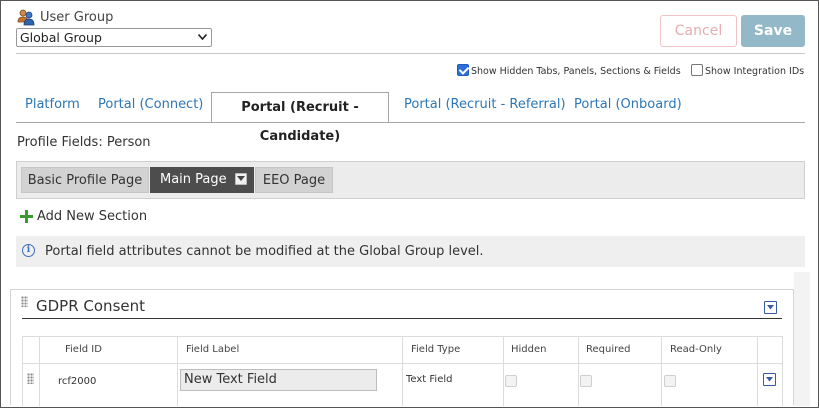  What do you see at coordinates (755, 71) in the screenshot?
I see `show-integration-ids-label: Show Integration IDs` at bounding box center [755, 71].